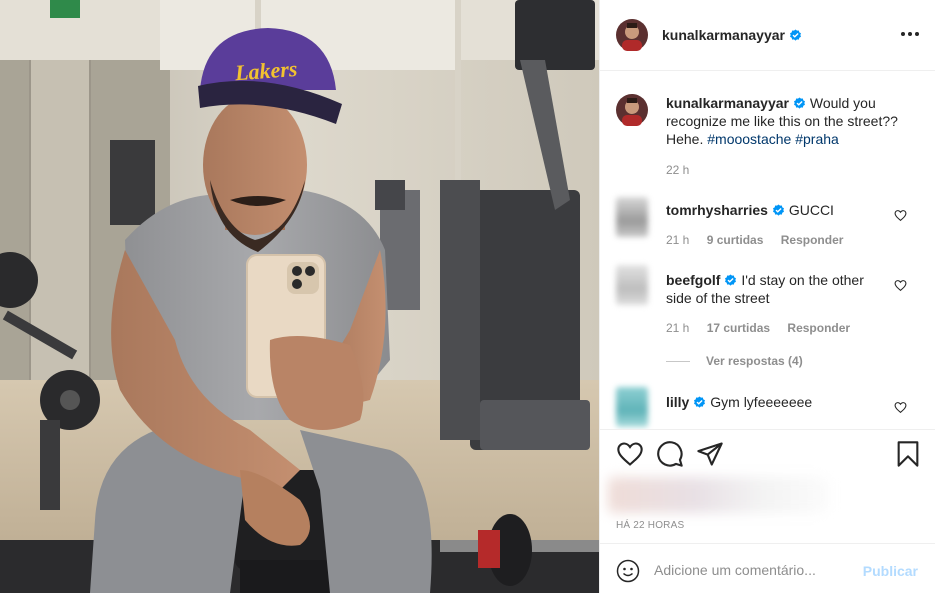 This screenshot has width=935, height=593. I want to click on post-actions: HÁ 22 HORAS Publicar, so click(767, 511).